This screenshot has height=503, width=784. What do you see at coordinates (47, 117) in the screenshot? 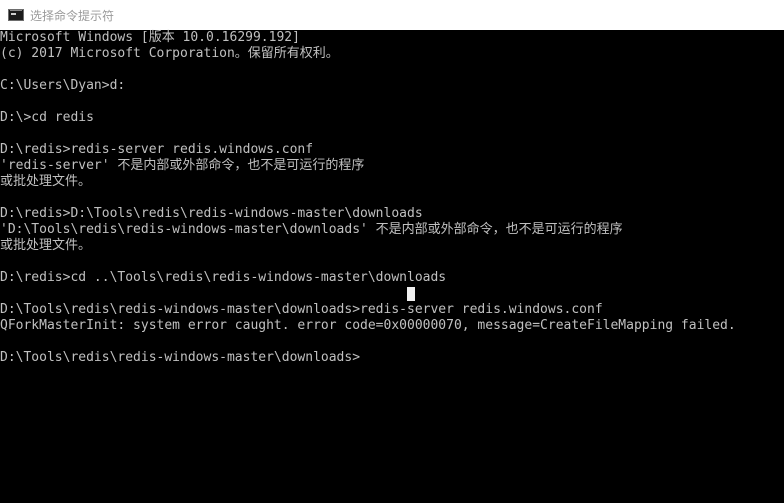
I see `console-line: D:\>cd redis` at bounding box center [47, 117].